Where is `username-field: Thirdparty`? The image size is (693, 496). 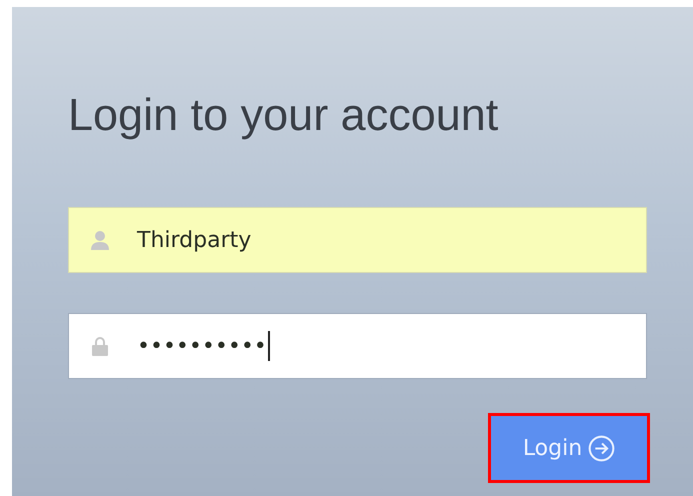
username-field: Thirdparty is located at coordinates (357, 240).